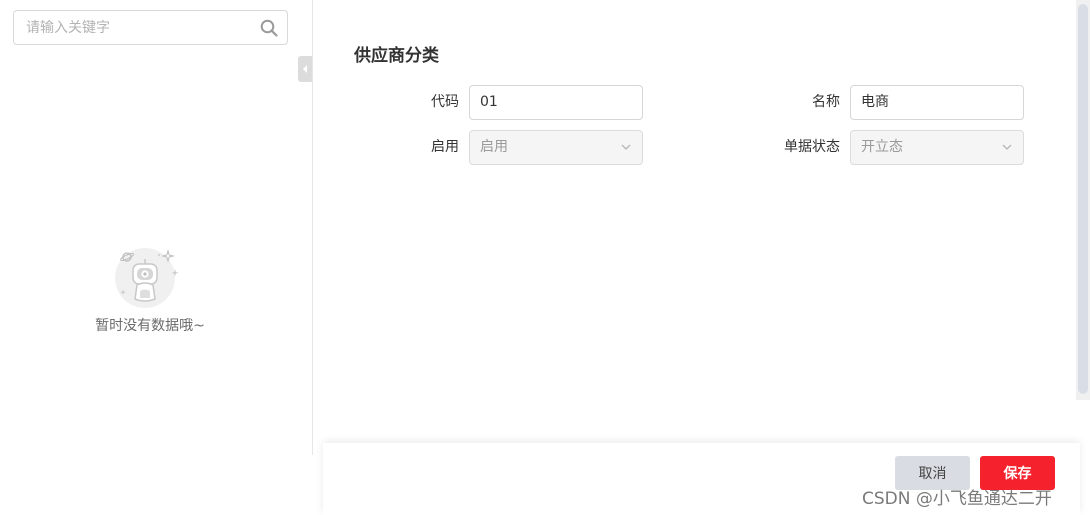  Describe the element at coordinates (396, 56) in the screenshot. I see `section-title: 供应商分类` at that location.